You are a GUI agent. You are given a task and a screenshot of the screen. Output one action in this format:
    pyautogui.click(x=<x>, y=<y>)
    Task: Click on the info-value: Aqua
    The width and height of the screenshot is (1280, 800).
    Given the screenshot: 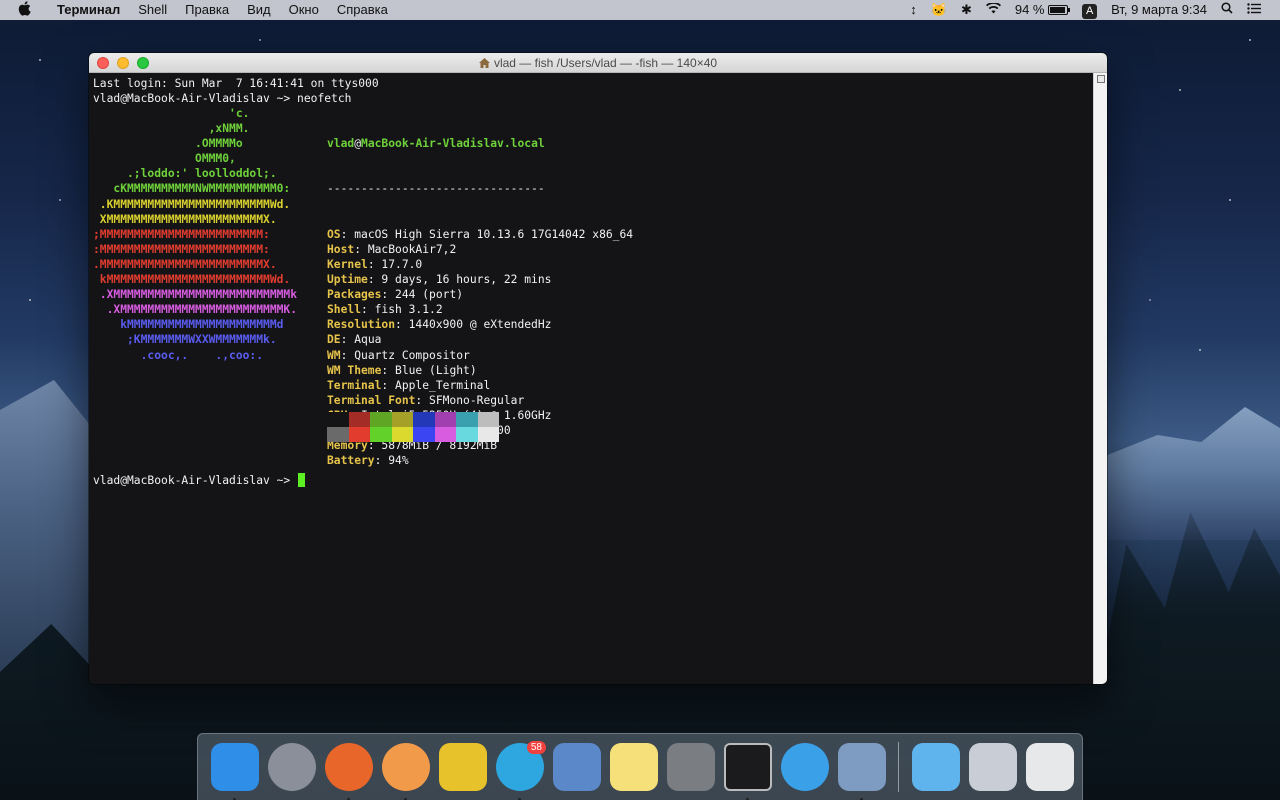 What is the action you would take?
    pyautogui.click(x=368, y=340)
    